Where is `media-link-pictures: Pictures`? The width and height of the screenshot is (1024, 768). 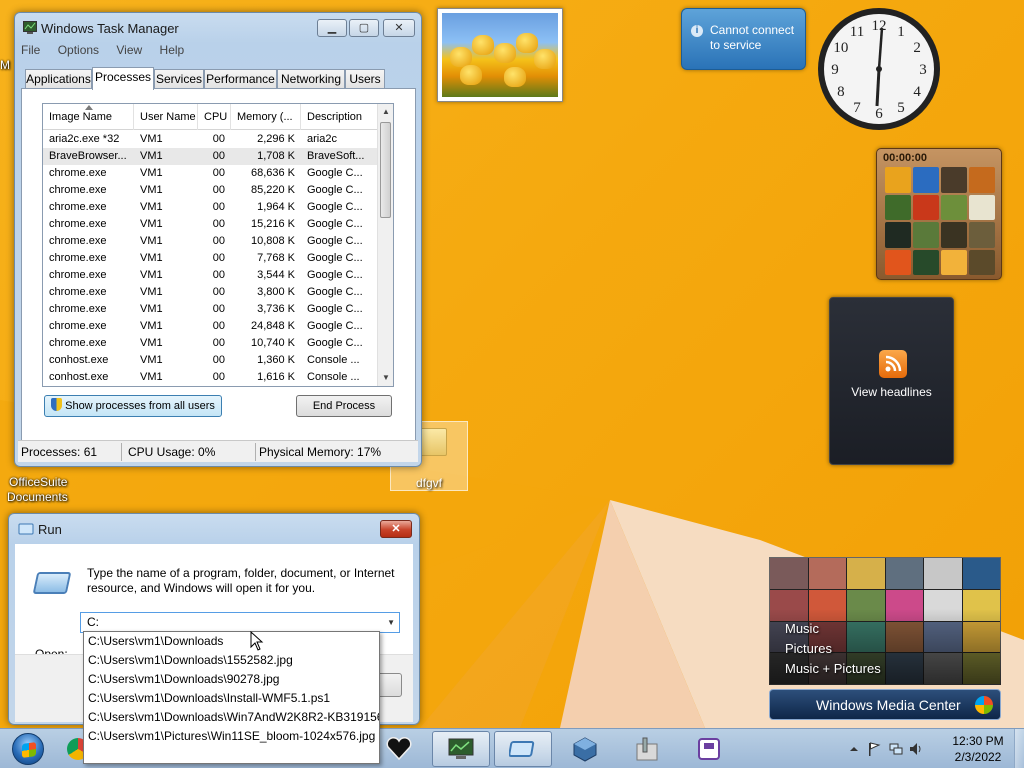 media-link-pictures: Pictures is located at coordinates (808, 648).